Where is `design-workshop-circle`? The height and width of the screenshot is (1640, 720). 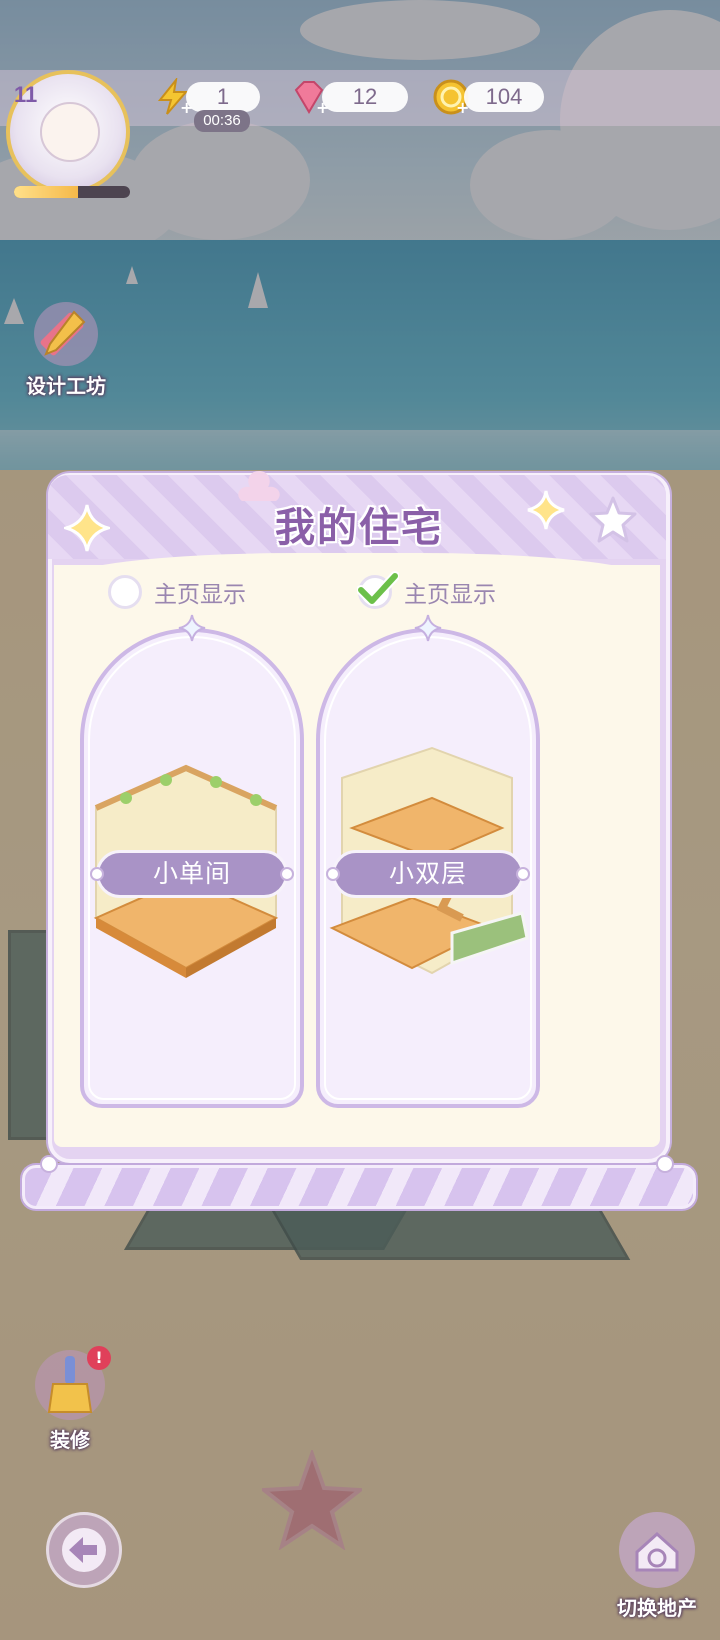
design-workshop-circle is located at coordinates (66, 334).